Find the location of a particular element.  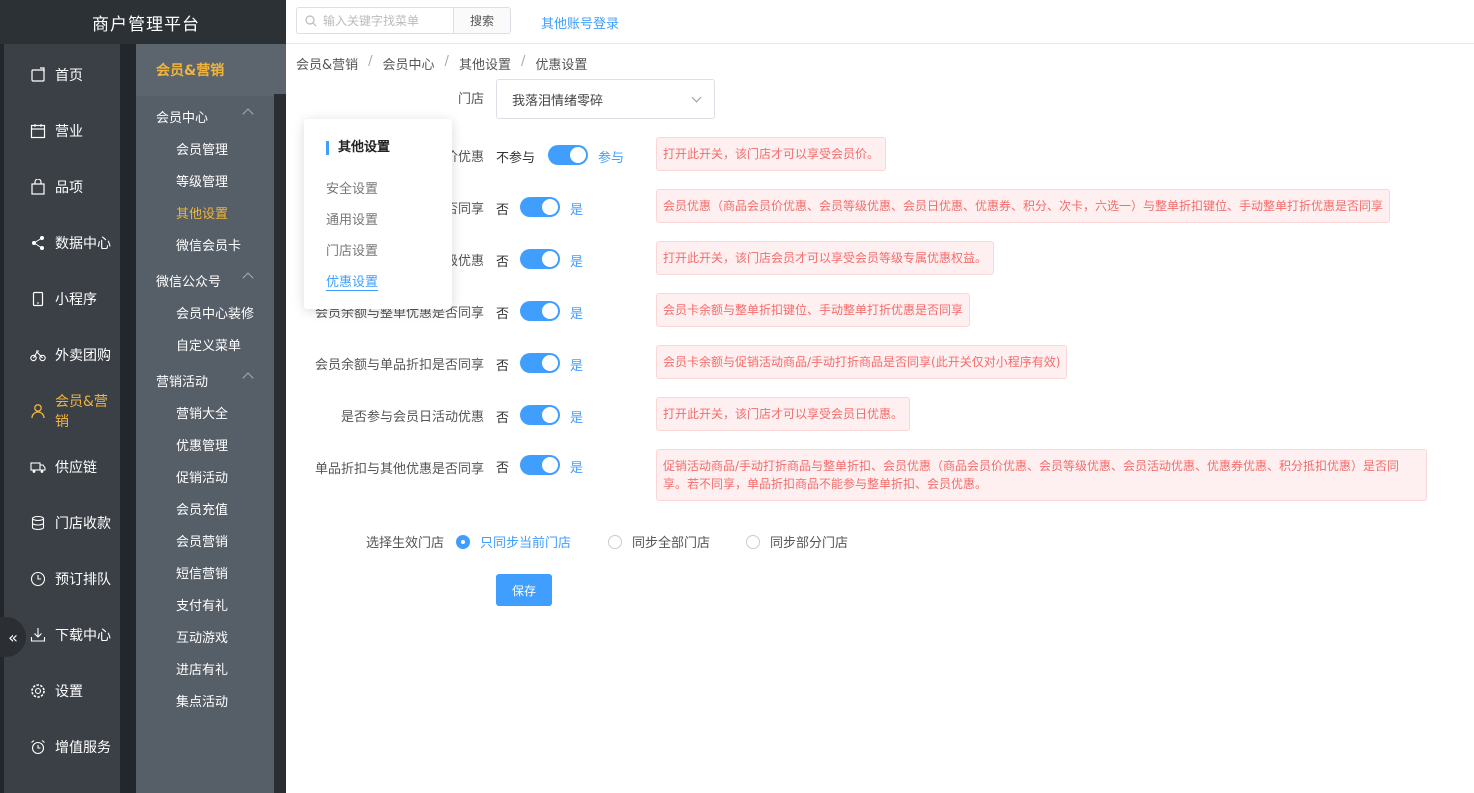

search-button: 搜索 is located at coordinates (482, 20).